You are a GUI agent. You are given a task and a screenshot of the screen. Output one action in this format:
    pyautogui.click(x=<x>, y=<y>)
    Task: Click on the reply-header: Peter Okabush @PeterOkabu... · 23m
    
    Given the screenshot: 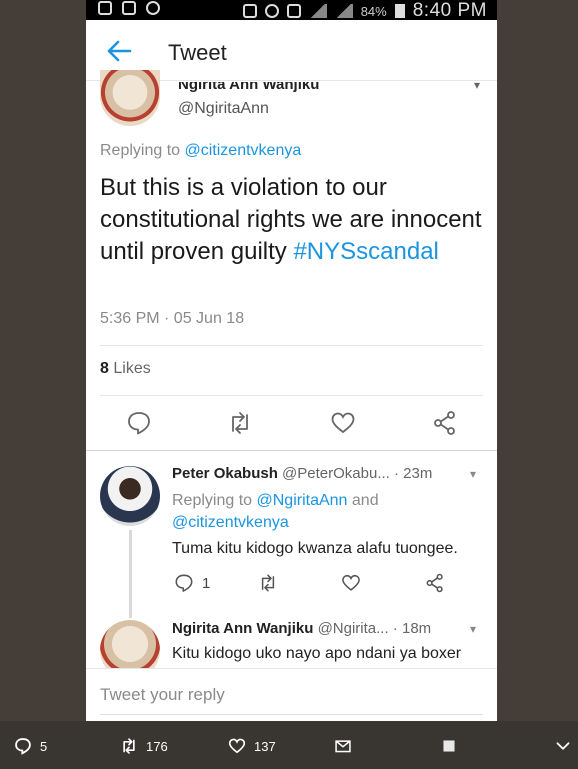 What is the action you would take?
    pyautogui.click(x=302, y=473)
    